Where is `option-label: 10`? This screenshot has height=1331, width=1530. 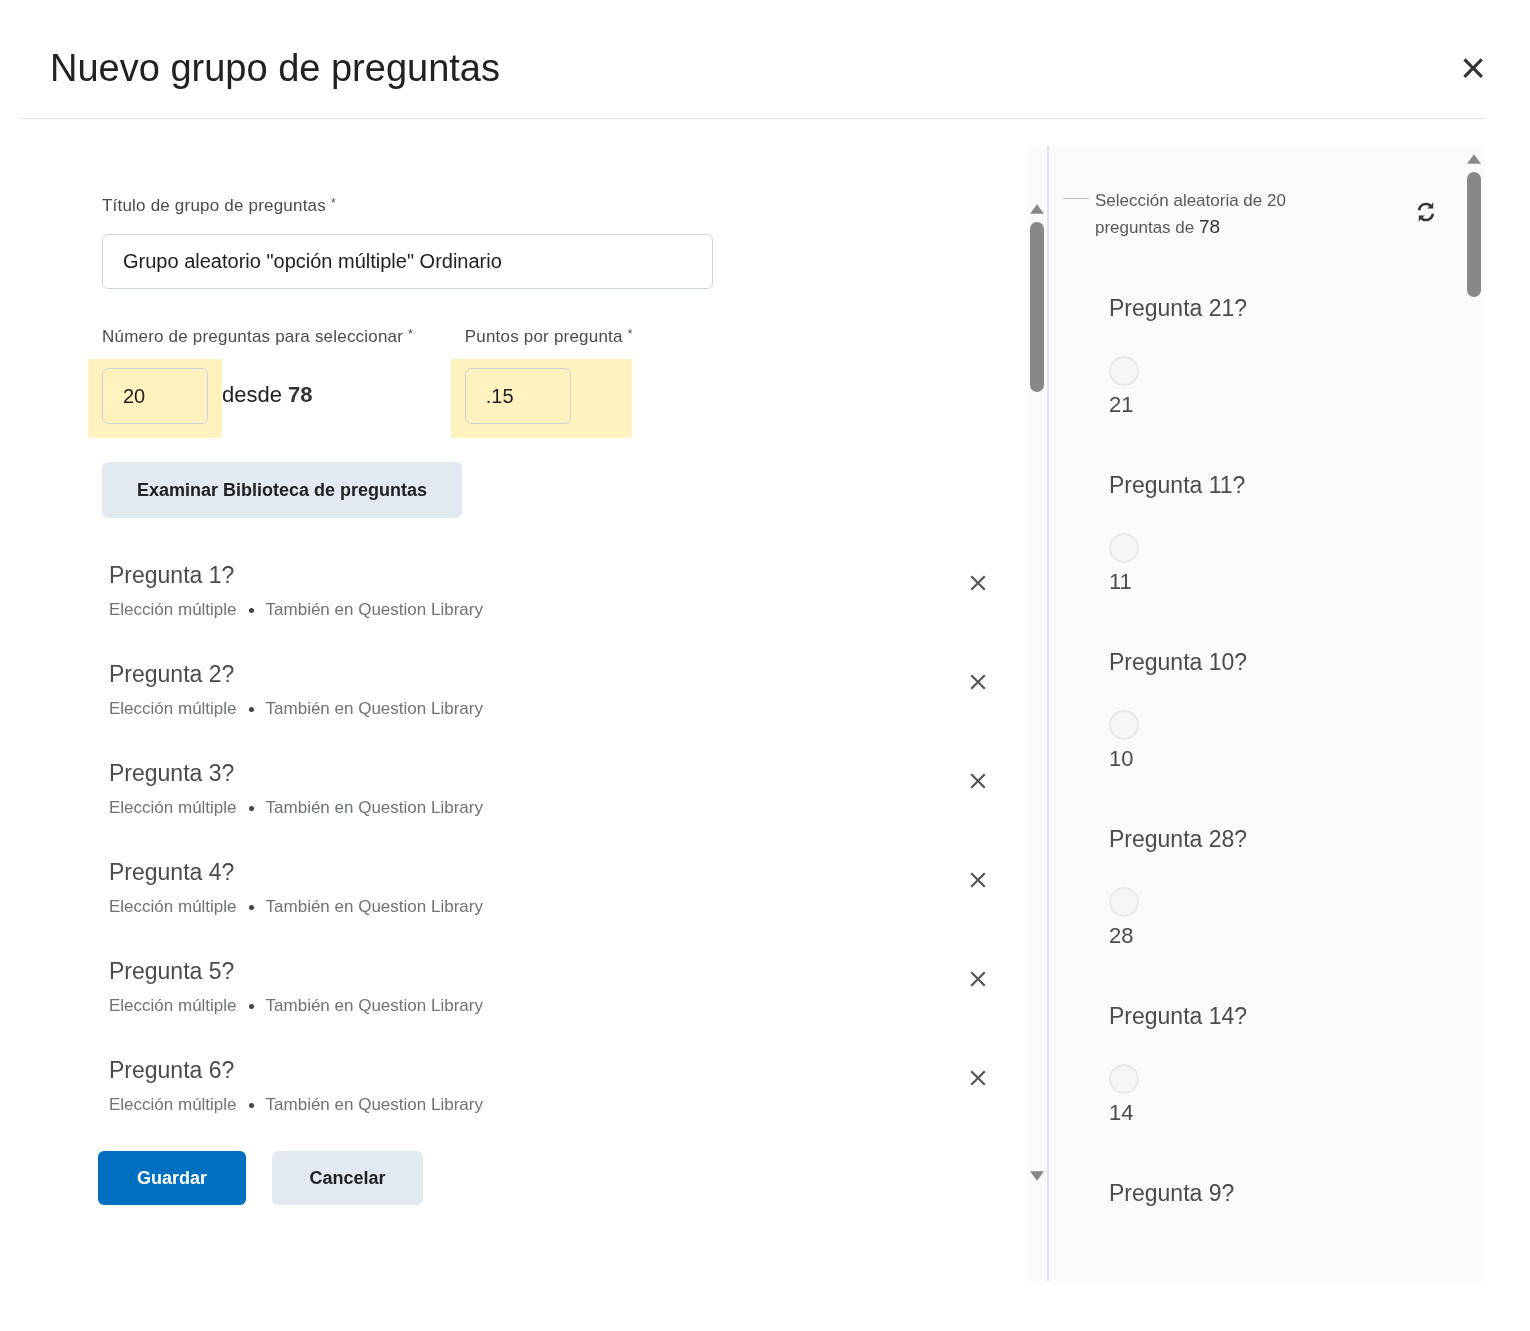
option-label: 10 is located at coordinates (1121, 759).